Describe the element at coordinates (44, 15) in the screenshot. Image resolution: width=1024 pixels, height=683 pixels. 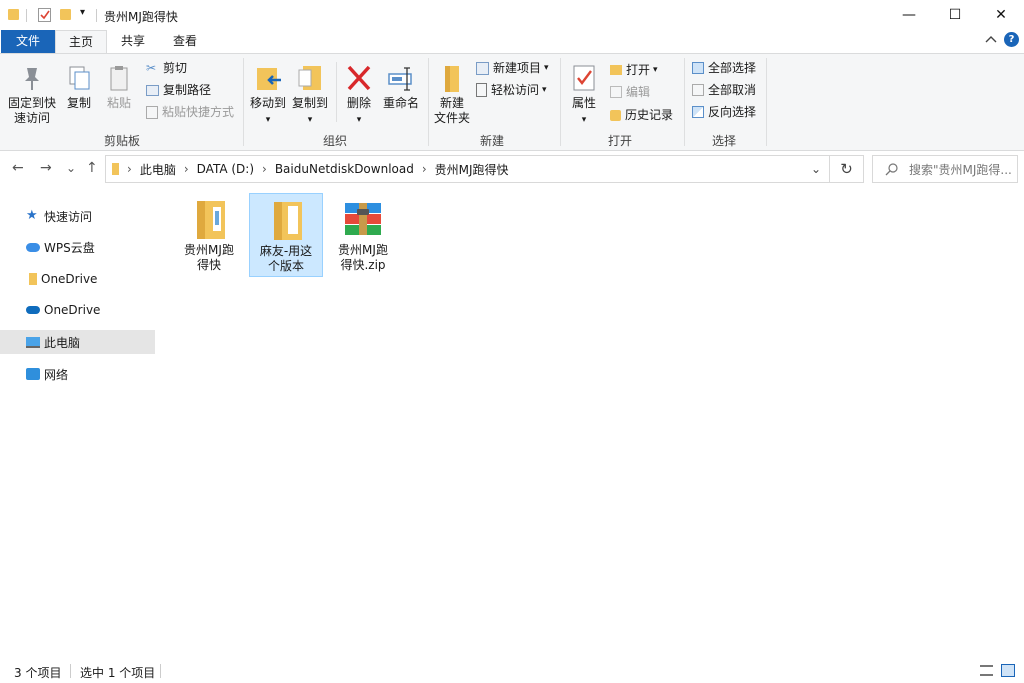
I see `properties-qat-icon` at that location.